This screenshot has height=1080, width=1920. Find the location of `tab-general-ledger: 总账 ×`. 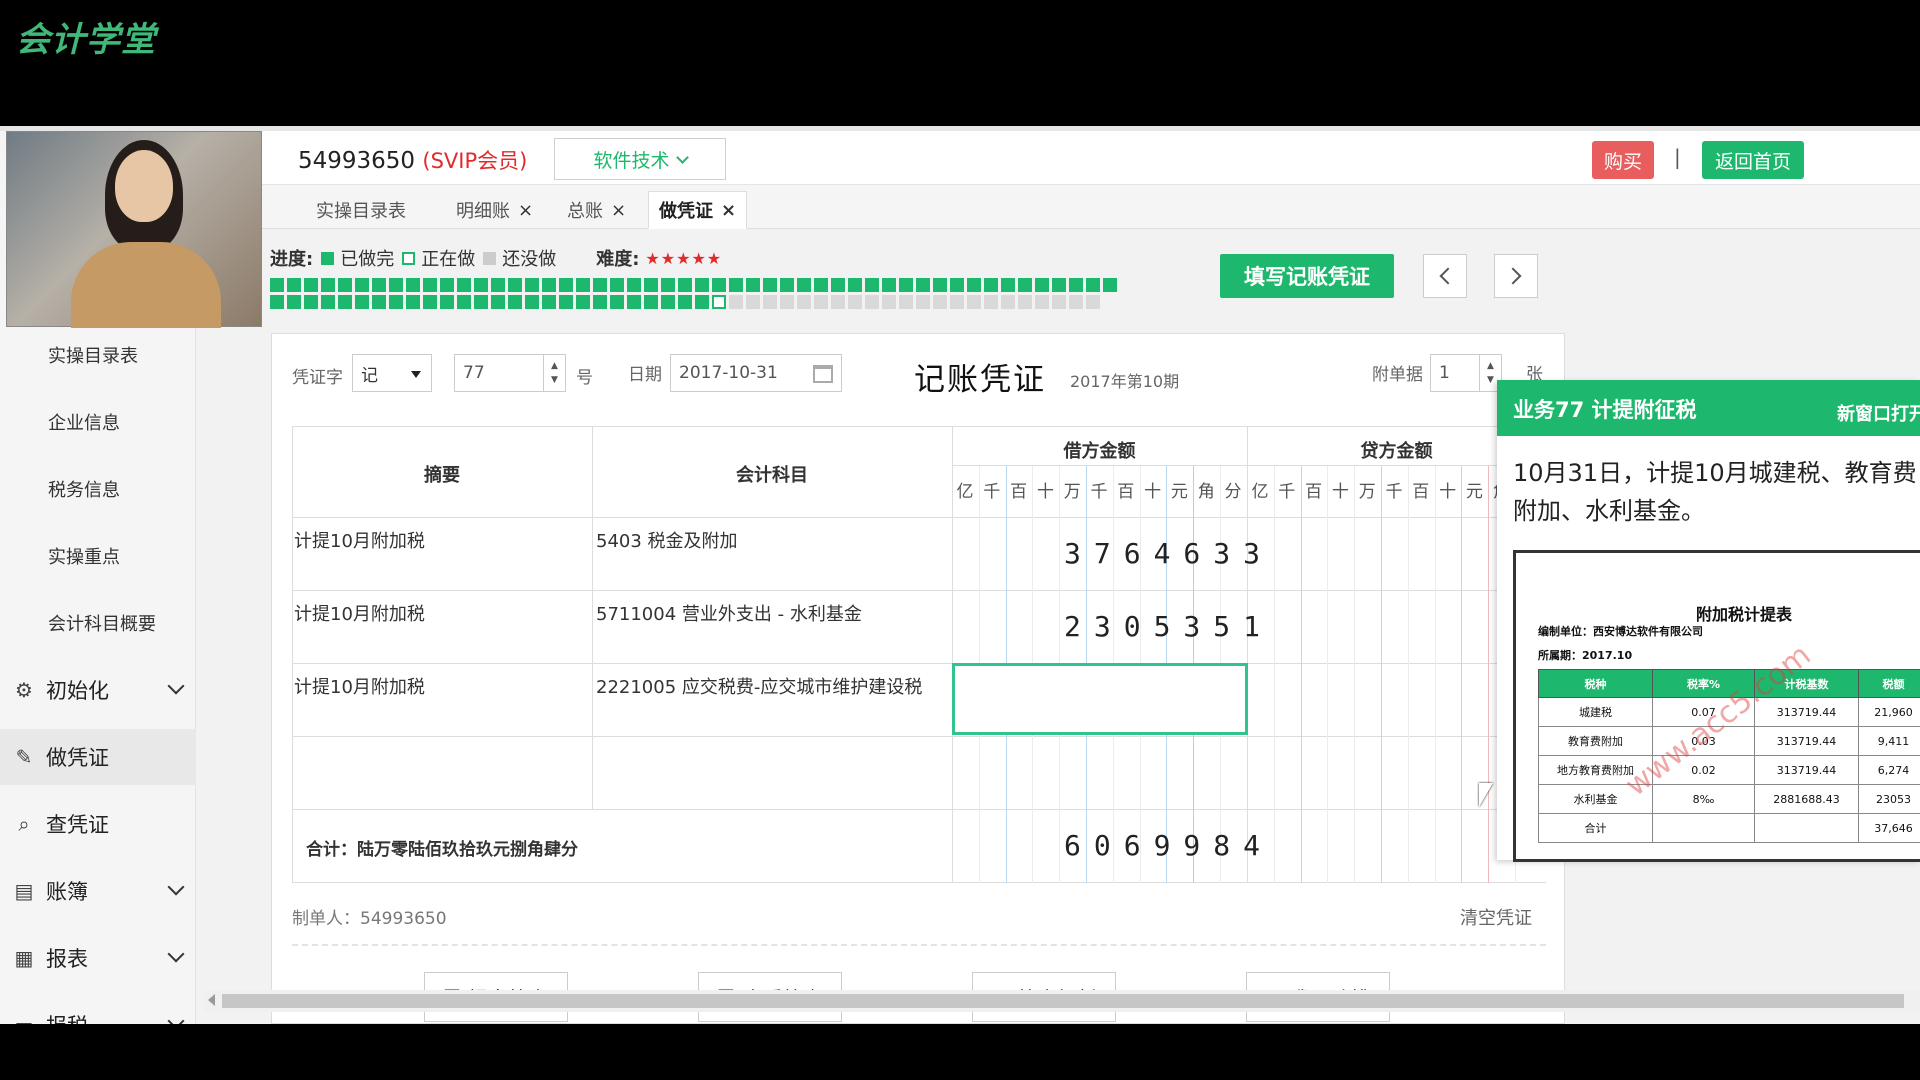

tab-general-ledger: 总账 × is located at coordinates (596, 210).